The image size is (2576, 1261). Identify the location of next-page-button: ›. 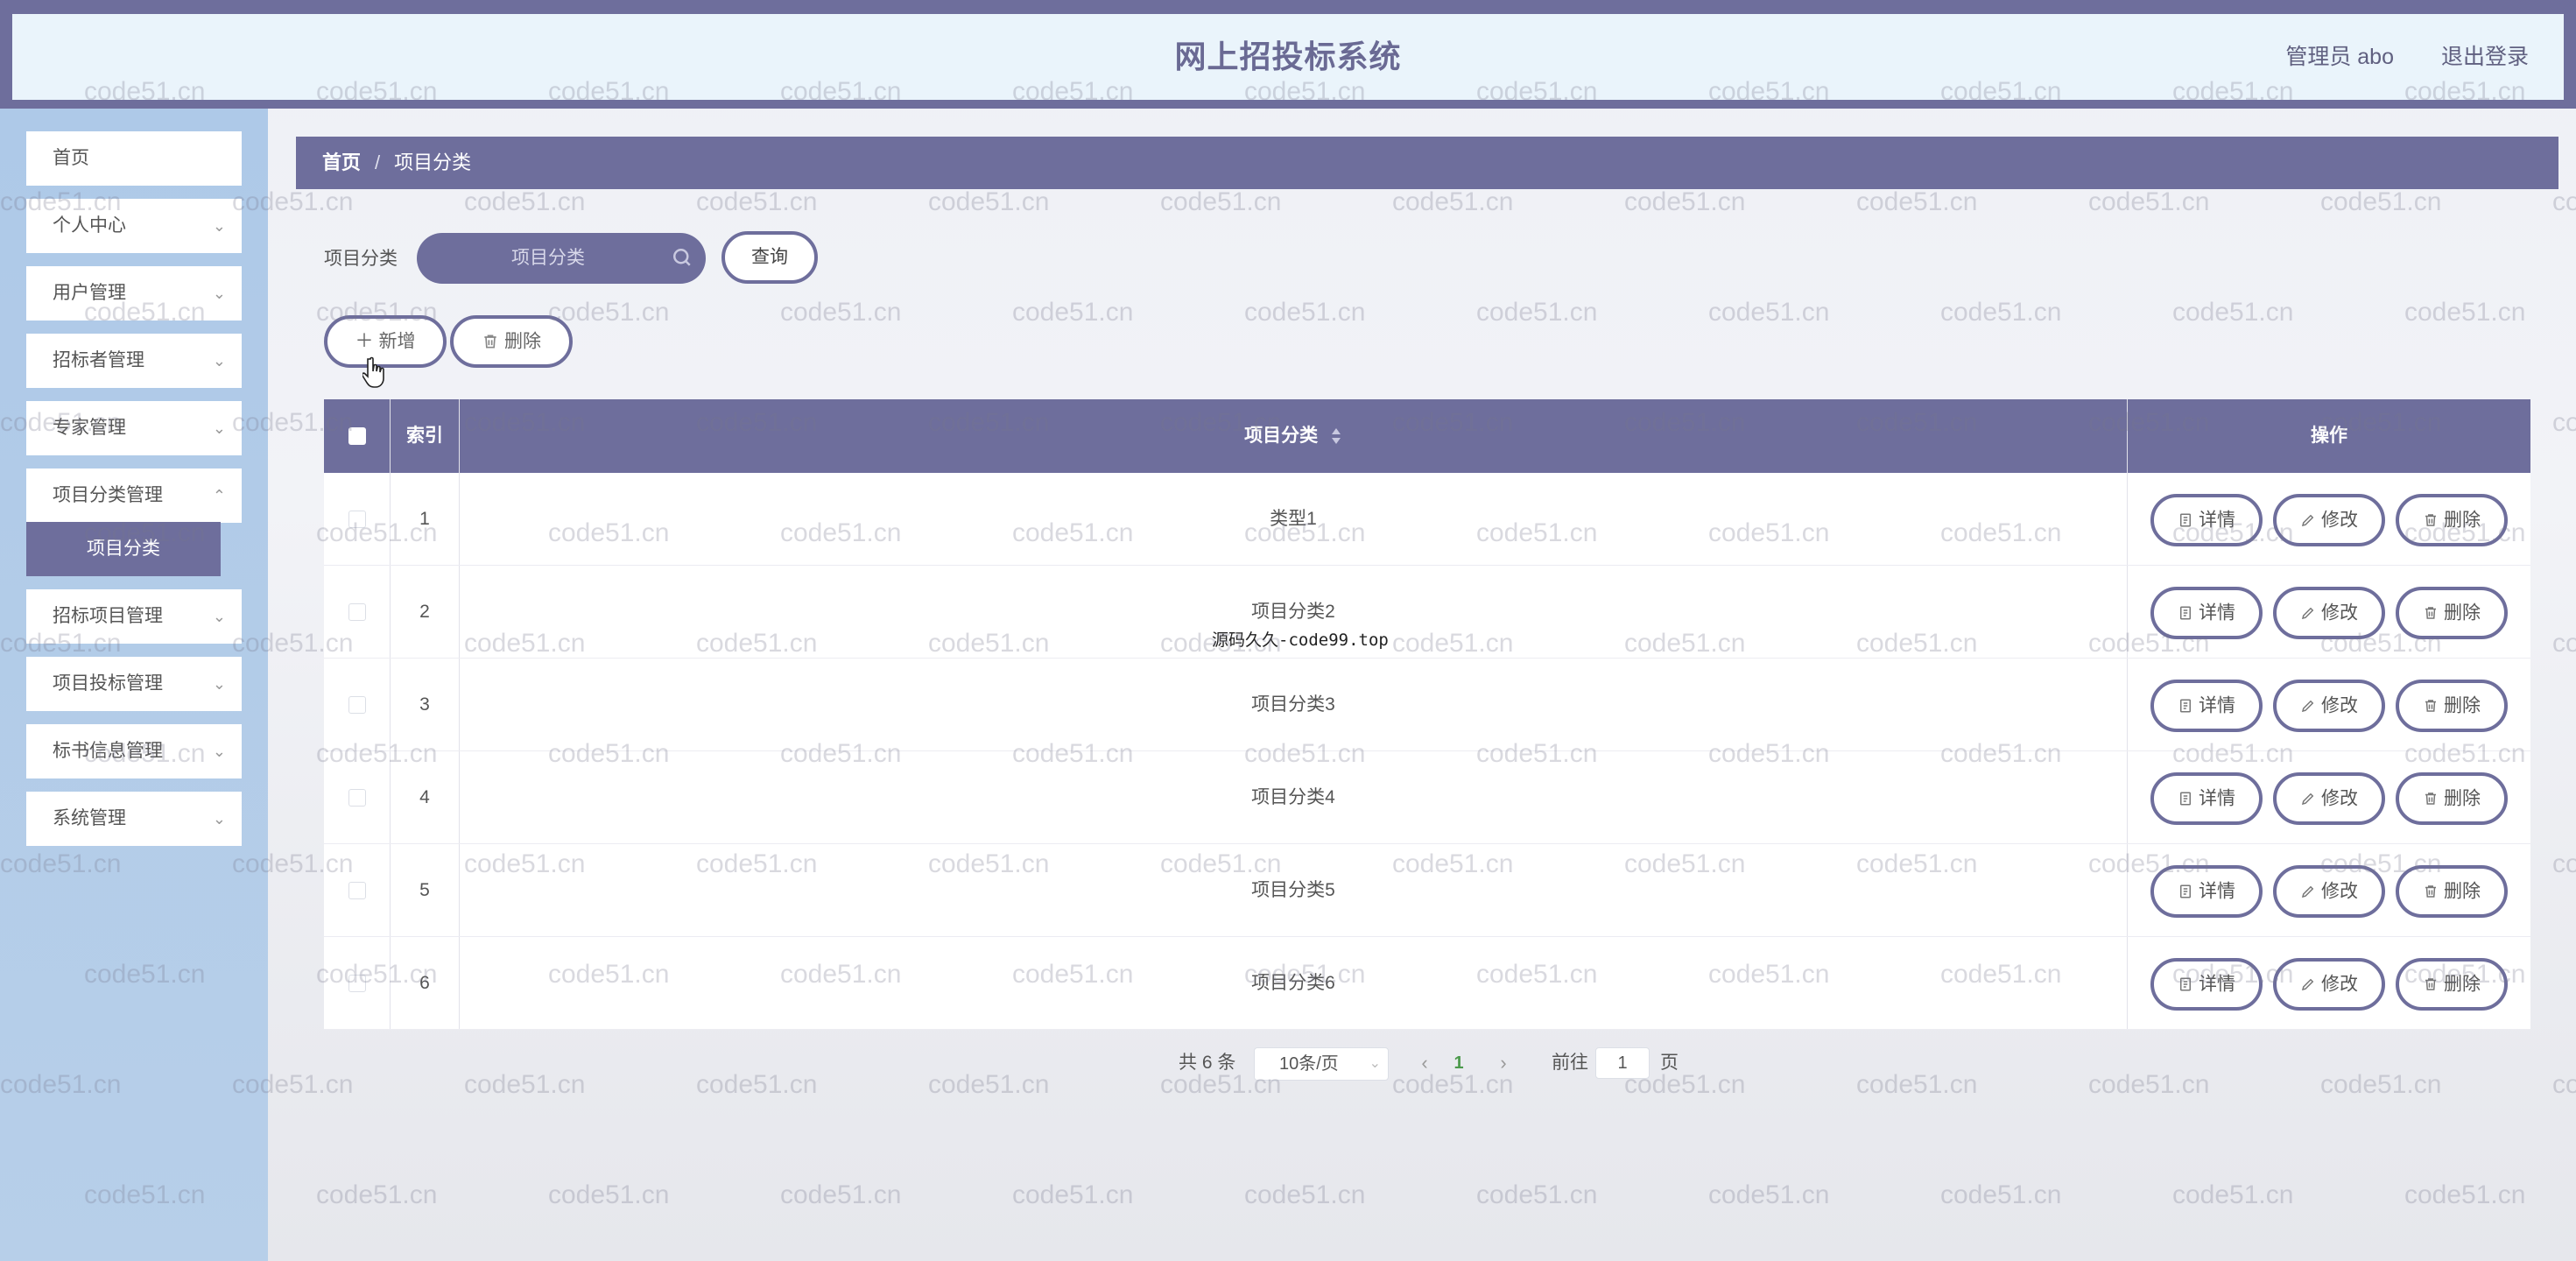
(1503, 1063).